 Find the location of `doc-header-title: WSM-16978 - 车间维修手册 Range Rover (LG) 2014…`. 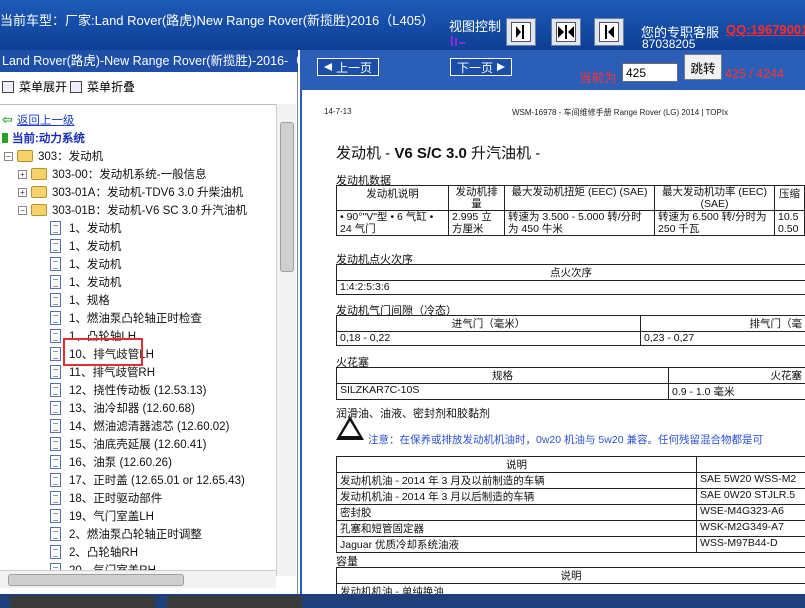

doc-header-title: WSM-16978 - 车间维修手册 Range Rover (LG) 2014… is located at coordinates (620, 112).